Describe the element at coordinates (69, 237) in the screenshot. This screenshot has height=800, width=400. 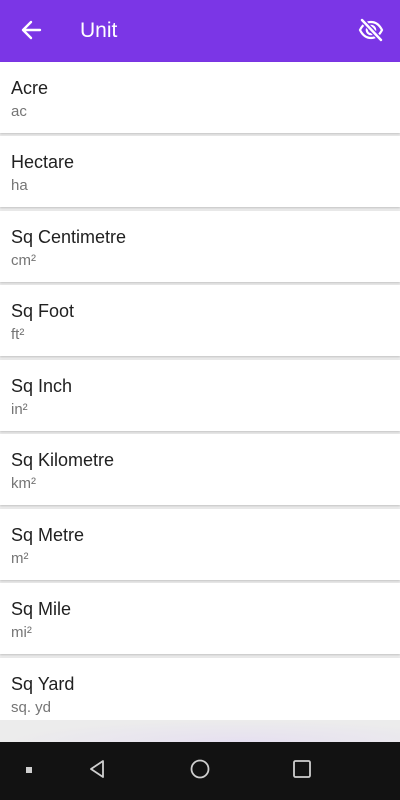
I see `unit-name: Sq Centimetre` at that location.